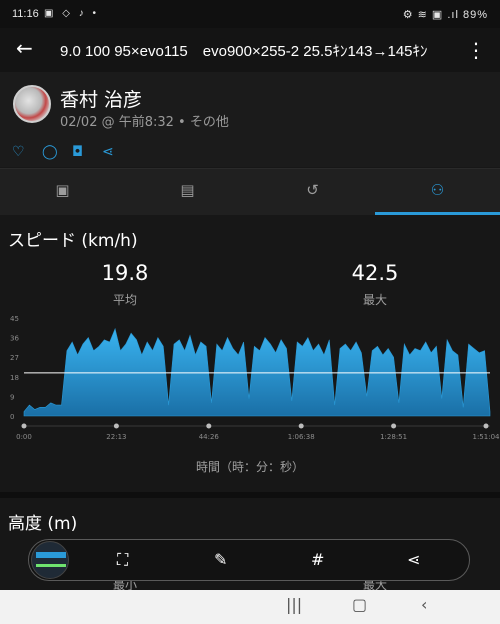  Describe the element at coordinates (250, 14) in the screenshot. I see `status-bar: 11:16 ▣ ◇ ♪ • ⚙ ≋ ▣ .ıl 89%` at that location.